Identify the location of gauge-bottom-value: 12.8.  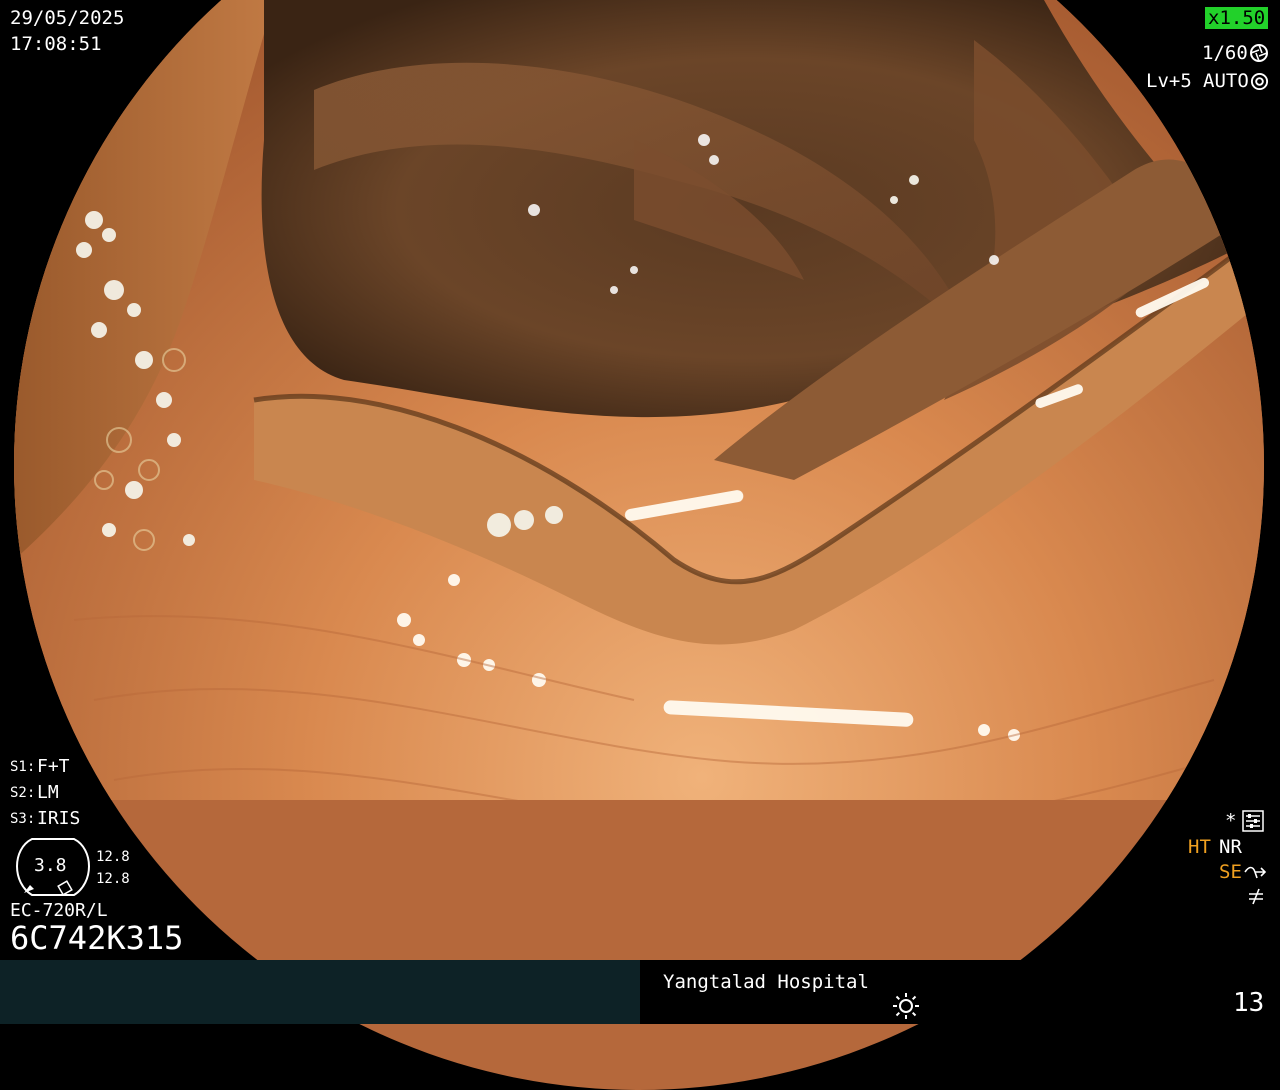
(113, 879).